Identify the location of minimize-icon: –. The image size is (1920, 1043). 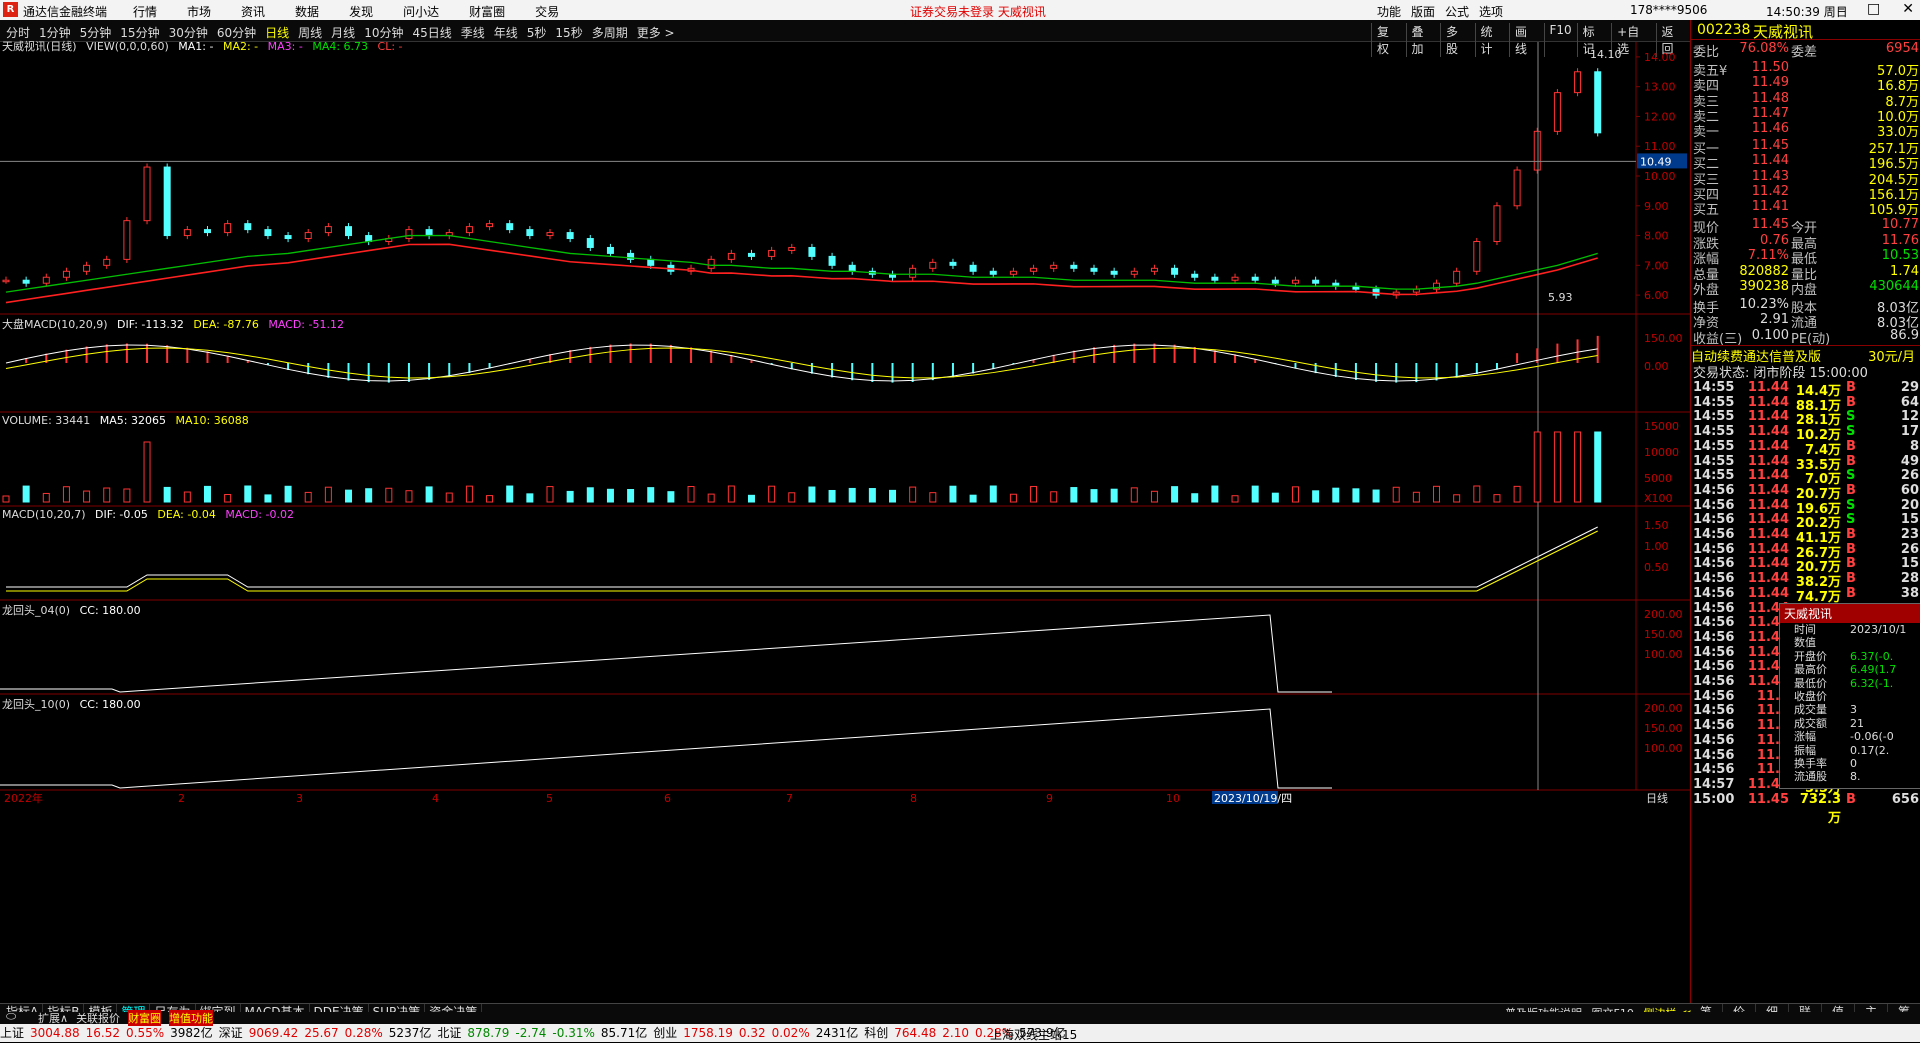
(1841, 9).